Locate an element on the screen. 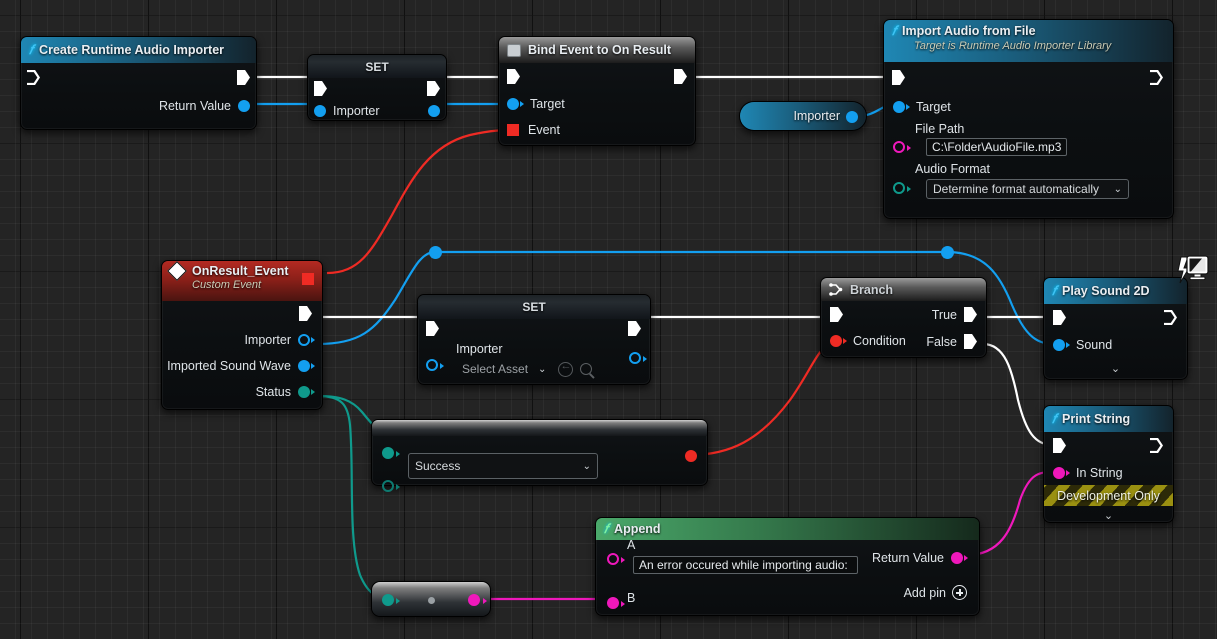  client-only-icon is located at coordinates (1192, 270).